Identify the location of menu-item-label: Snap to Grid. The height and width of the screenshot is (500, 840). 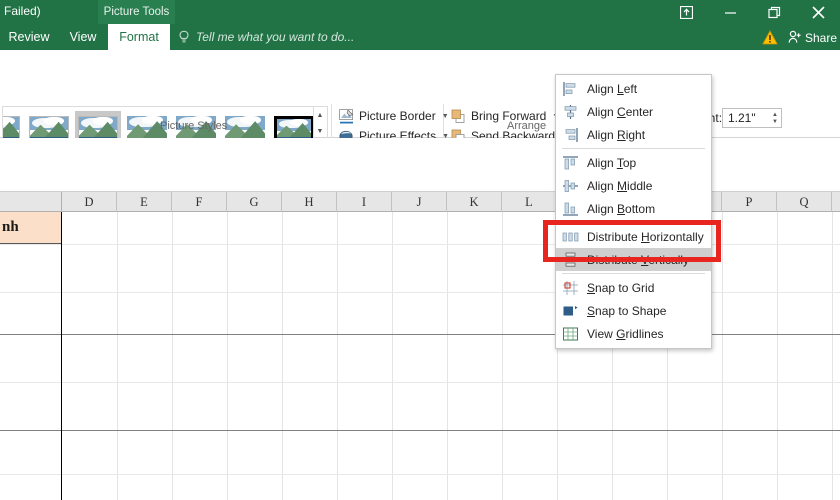
(621, 287).